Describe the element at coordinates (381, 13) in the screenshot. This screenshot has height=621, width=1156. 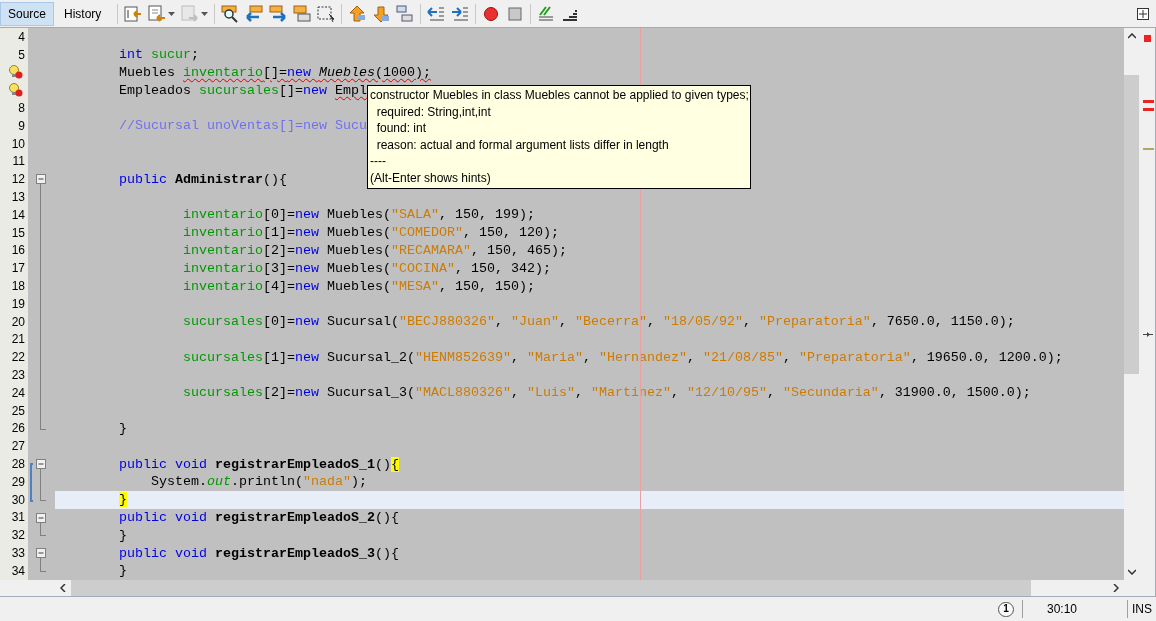
I see `down-arrow-icon` at that location.